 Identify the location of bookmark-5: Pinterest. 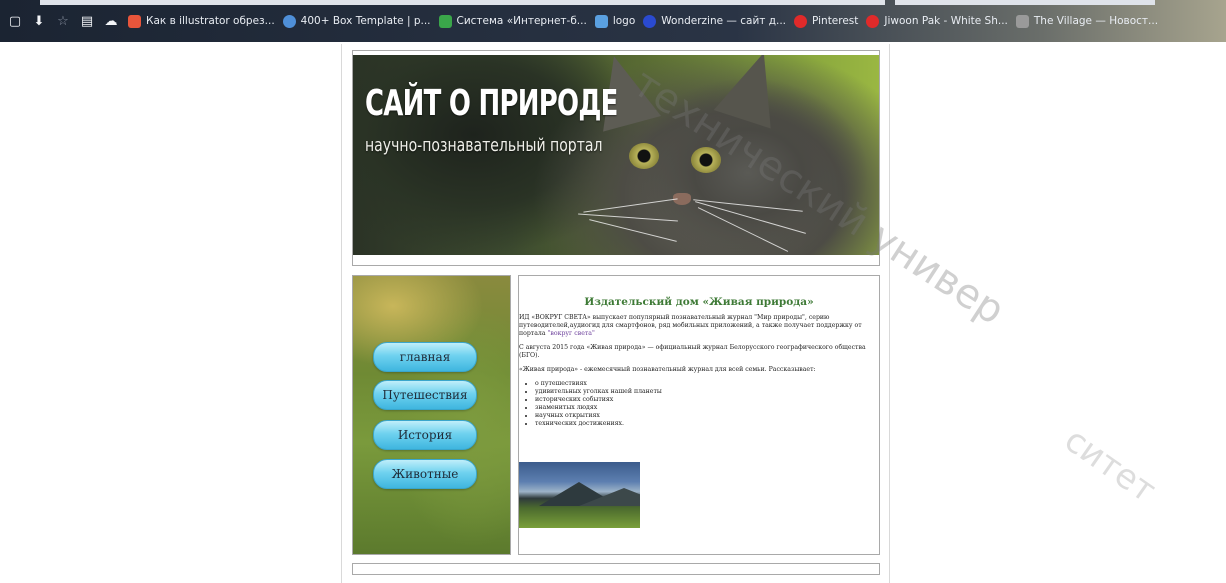
(826, 21).